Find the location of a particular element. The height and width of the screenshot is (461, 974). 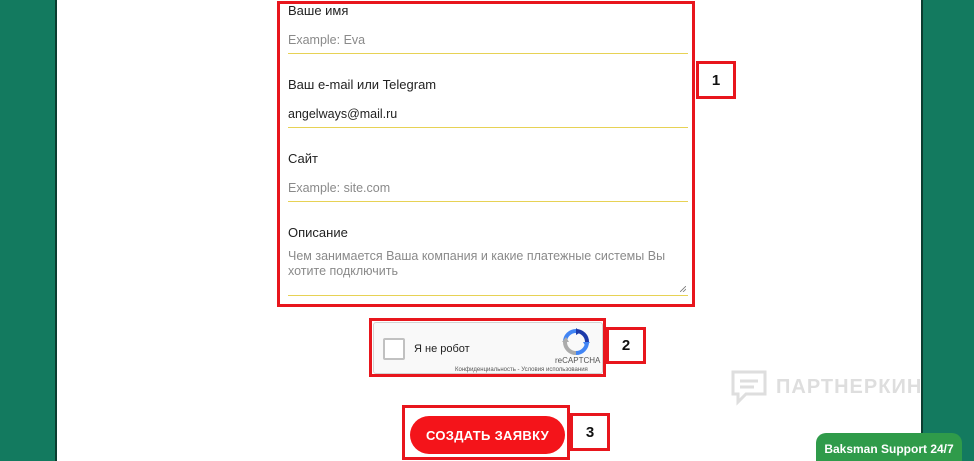

name-field-group: Ваше имя Example: Eva is located at coordinates (488, 28).